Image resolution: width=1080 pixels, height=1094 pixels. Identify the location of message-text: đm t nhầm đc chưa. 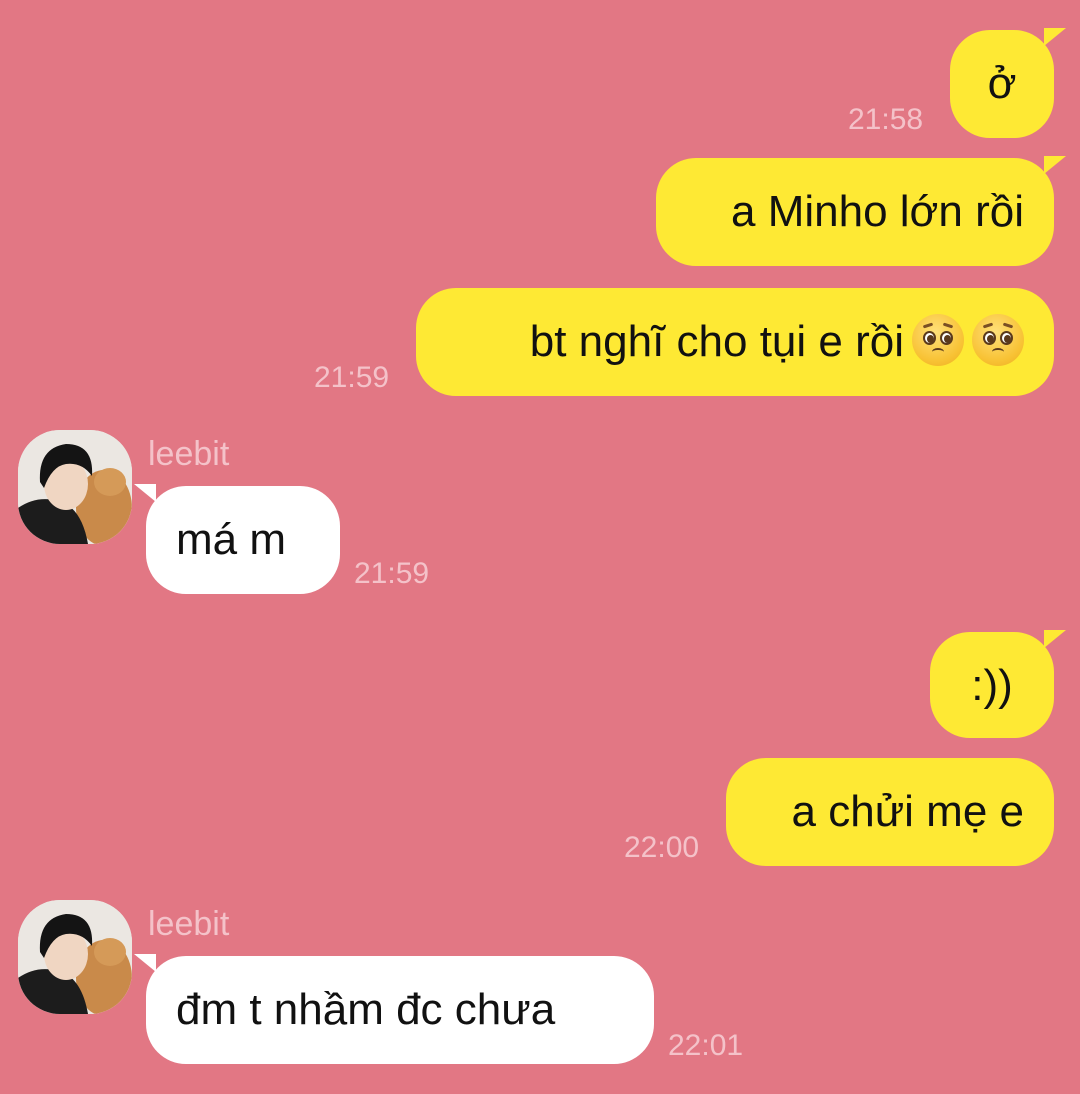
(366, 1009).